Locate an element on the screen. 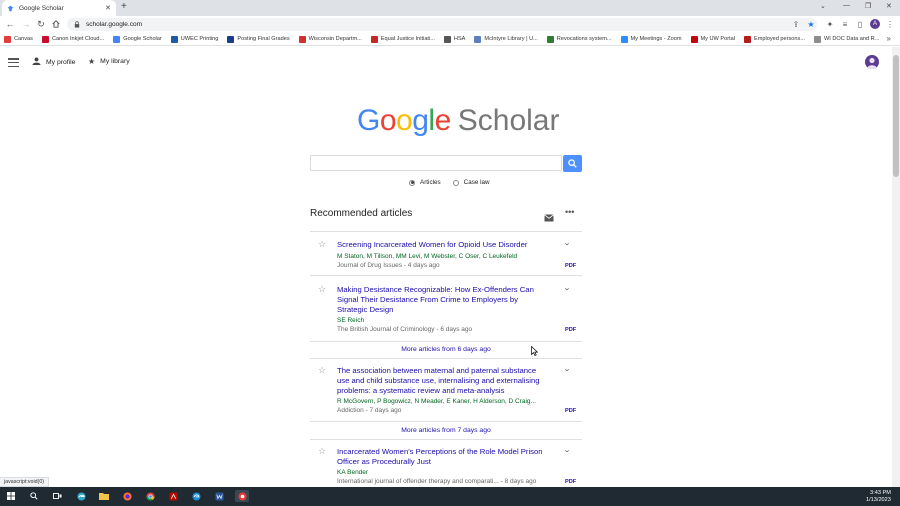 The image size is (900, 506). new-tab-icon: + is located at coordinates (124, 7).